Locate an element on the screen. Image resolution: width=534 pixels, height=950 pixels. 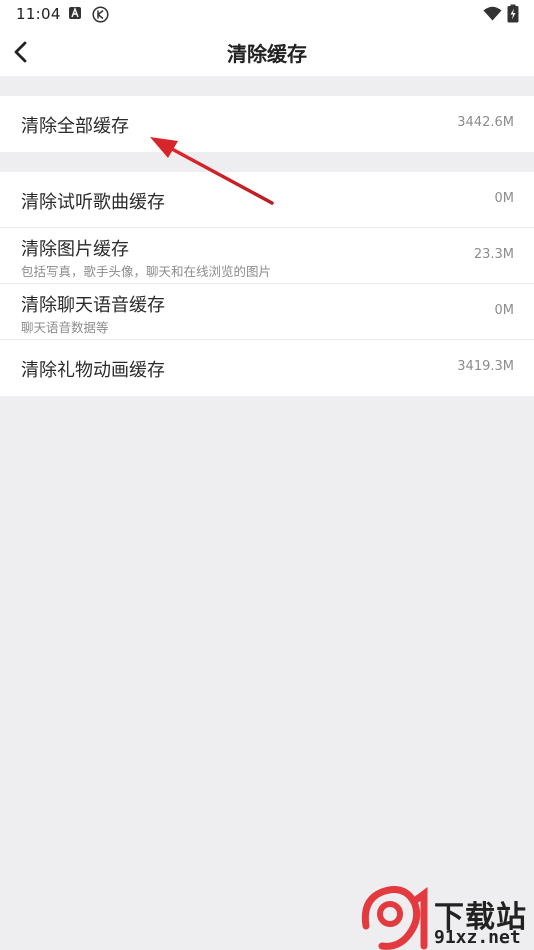
page-title: 清除缓存 is located at coordinates (267, 54).